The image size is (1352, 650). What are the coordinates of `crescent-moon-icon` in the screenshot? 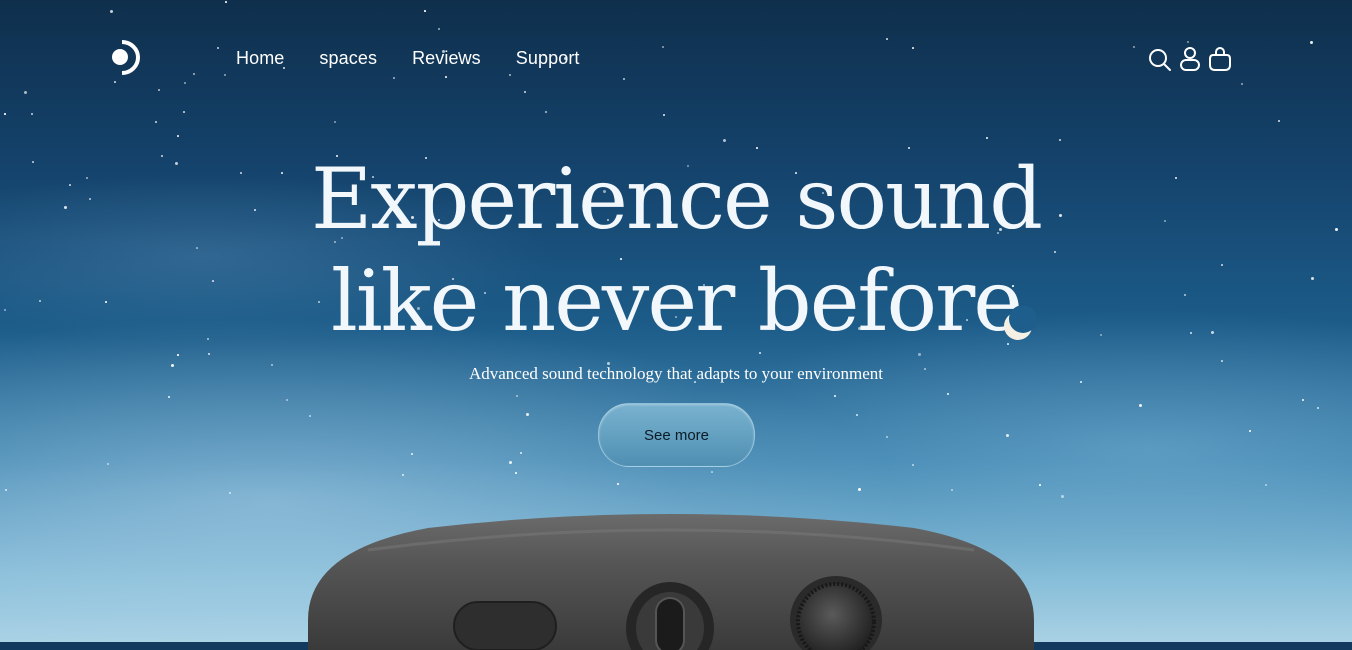 It's located at (1020, 323).